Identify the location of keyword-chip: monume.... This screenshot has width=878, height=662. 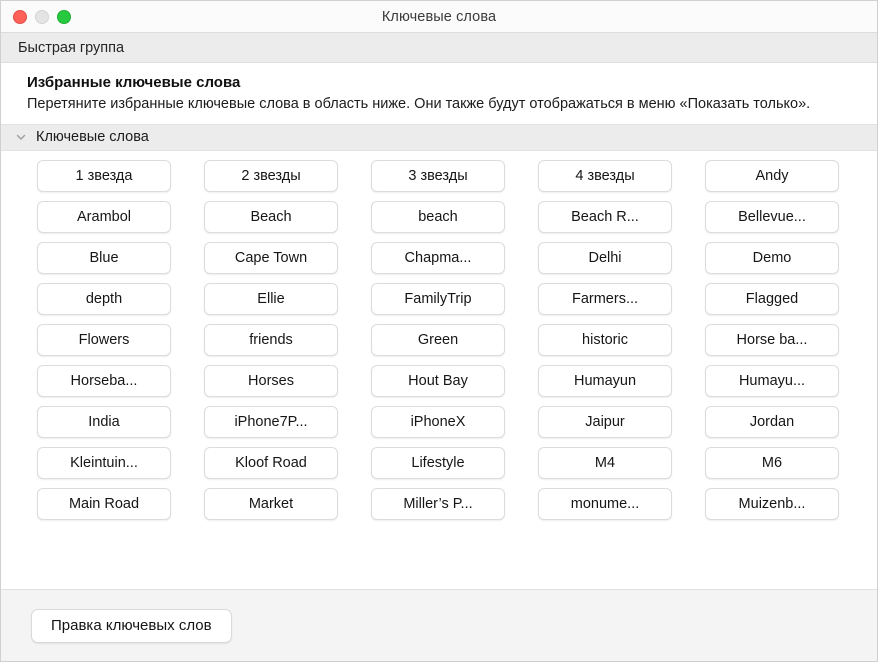
(605, 503).